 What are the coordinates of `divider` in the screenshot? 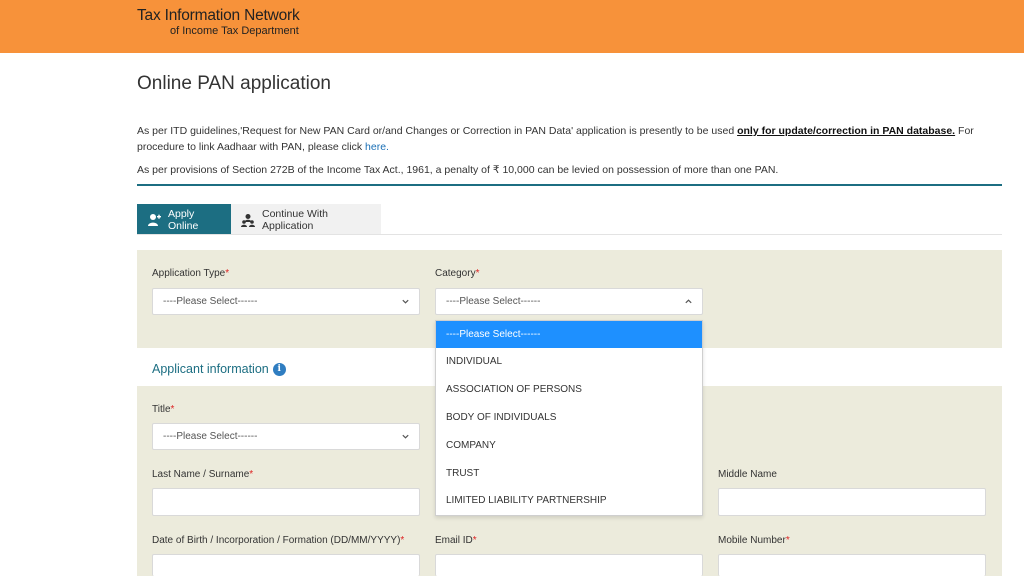 It's located at (569, 185).